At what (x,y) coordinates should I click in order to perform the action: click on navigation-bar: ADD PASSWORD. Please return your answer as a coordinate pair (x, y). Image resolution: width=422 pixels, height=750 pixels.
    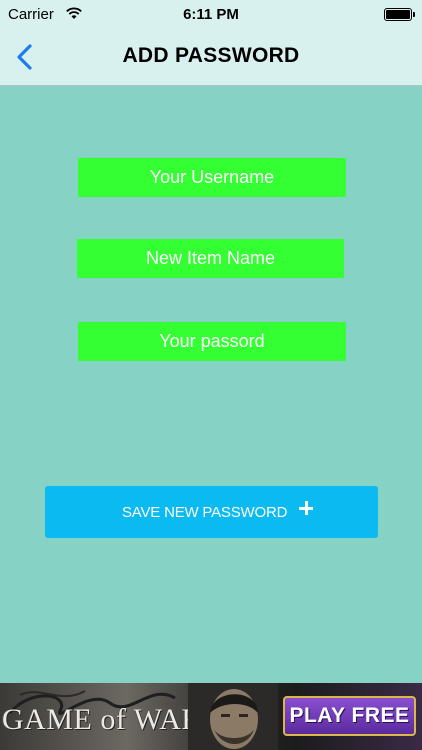
    Looking at the image, I should click on (211, 58).